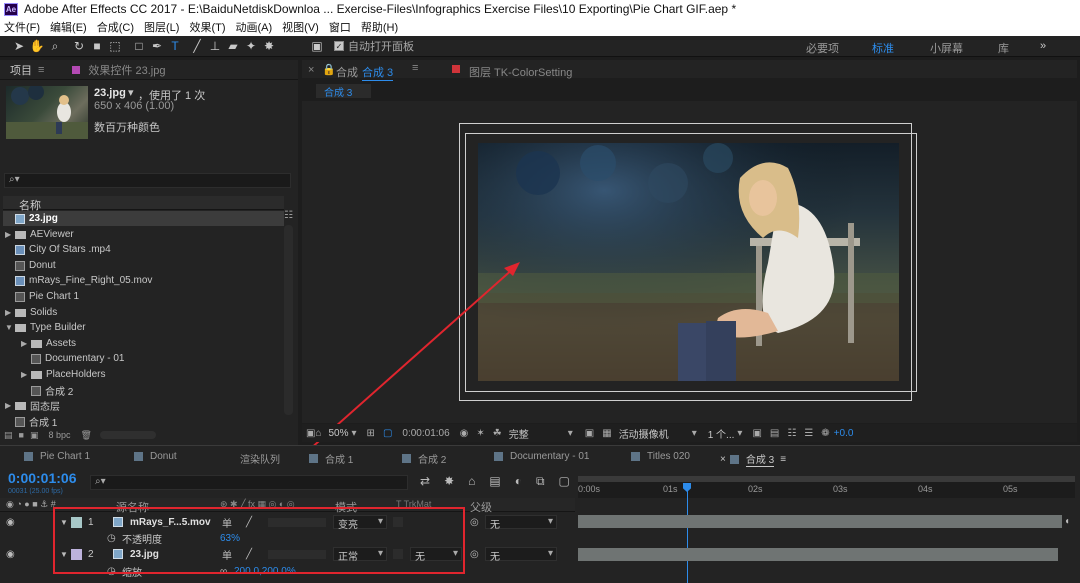 Image resolution: width=1080 pixels, height=583 pixels. I want to click on color-channel-icon: ☘, so click(497, 433).